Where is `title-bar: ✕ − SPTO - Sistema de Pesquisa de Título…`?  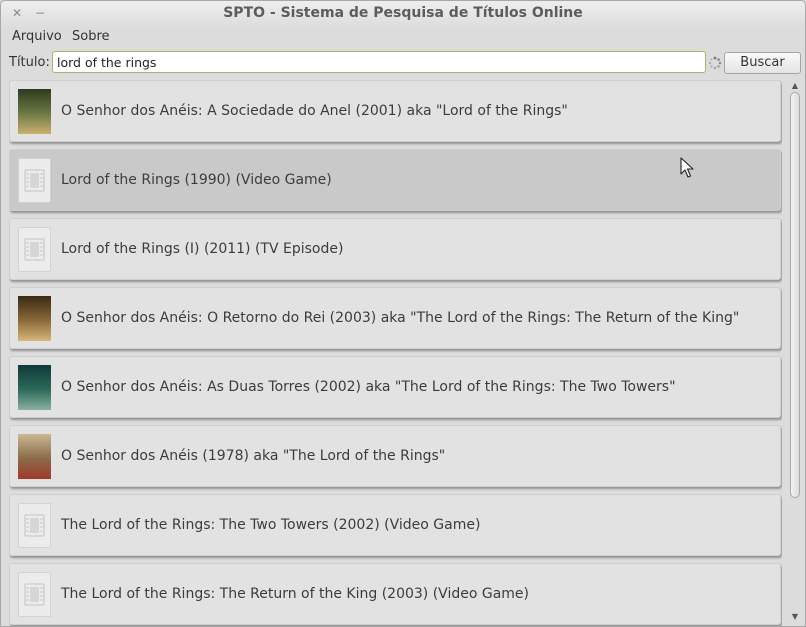 title-bar: ✕ − SPTO - Sistema de Pesquisa de Título… is located at coordinates (403, 14).